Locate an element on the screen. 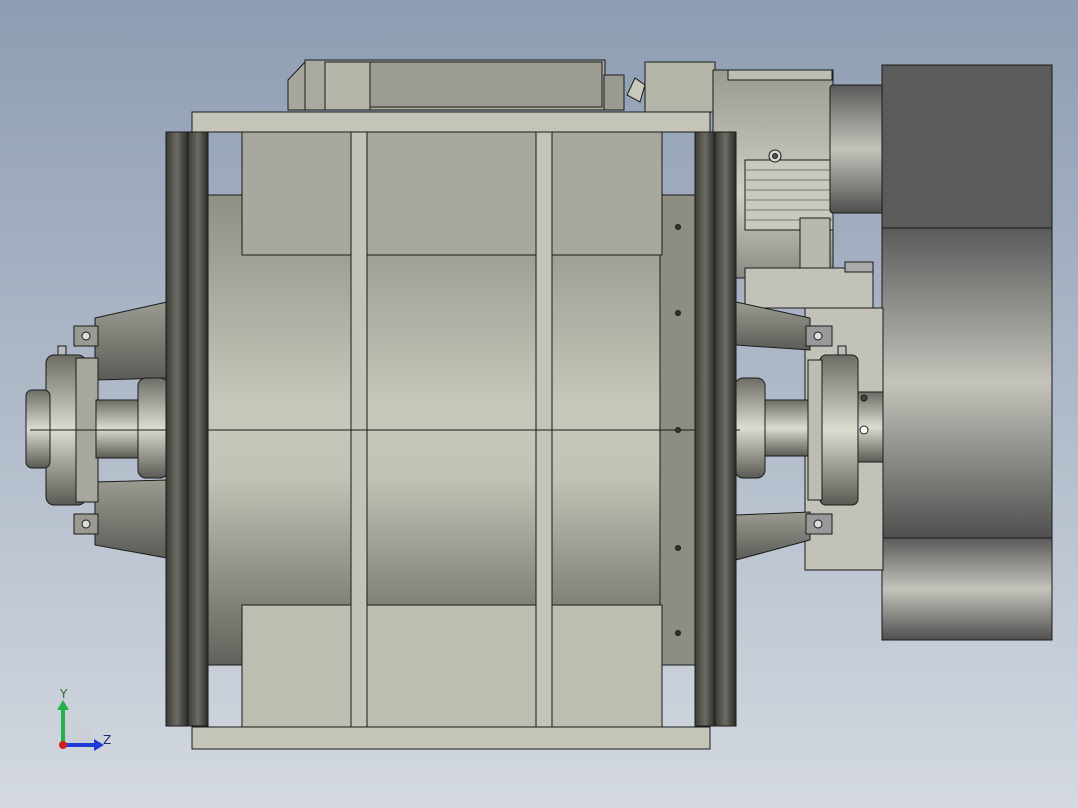 The width and height of the screenshot is (1078, 808). top-drive-unit is located at coordinates (501, 86).